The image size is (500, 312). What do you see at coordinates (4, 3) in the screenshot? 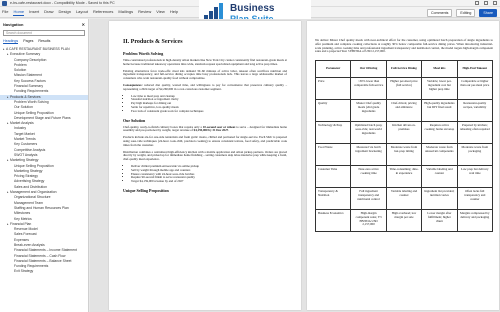
I see `word-app-icon` at bounding box center [4, 3].